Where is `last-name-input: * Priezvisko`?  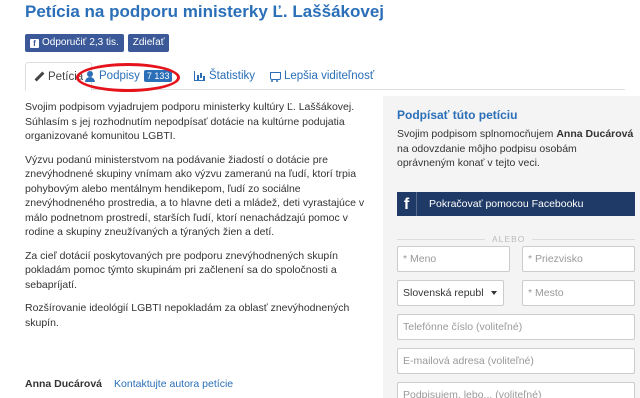 last-name-input: * Priezvisko is located at coordinates (578, 259).